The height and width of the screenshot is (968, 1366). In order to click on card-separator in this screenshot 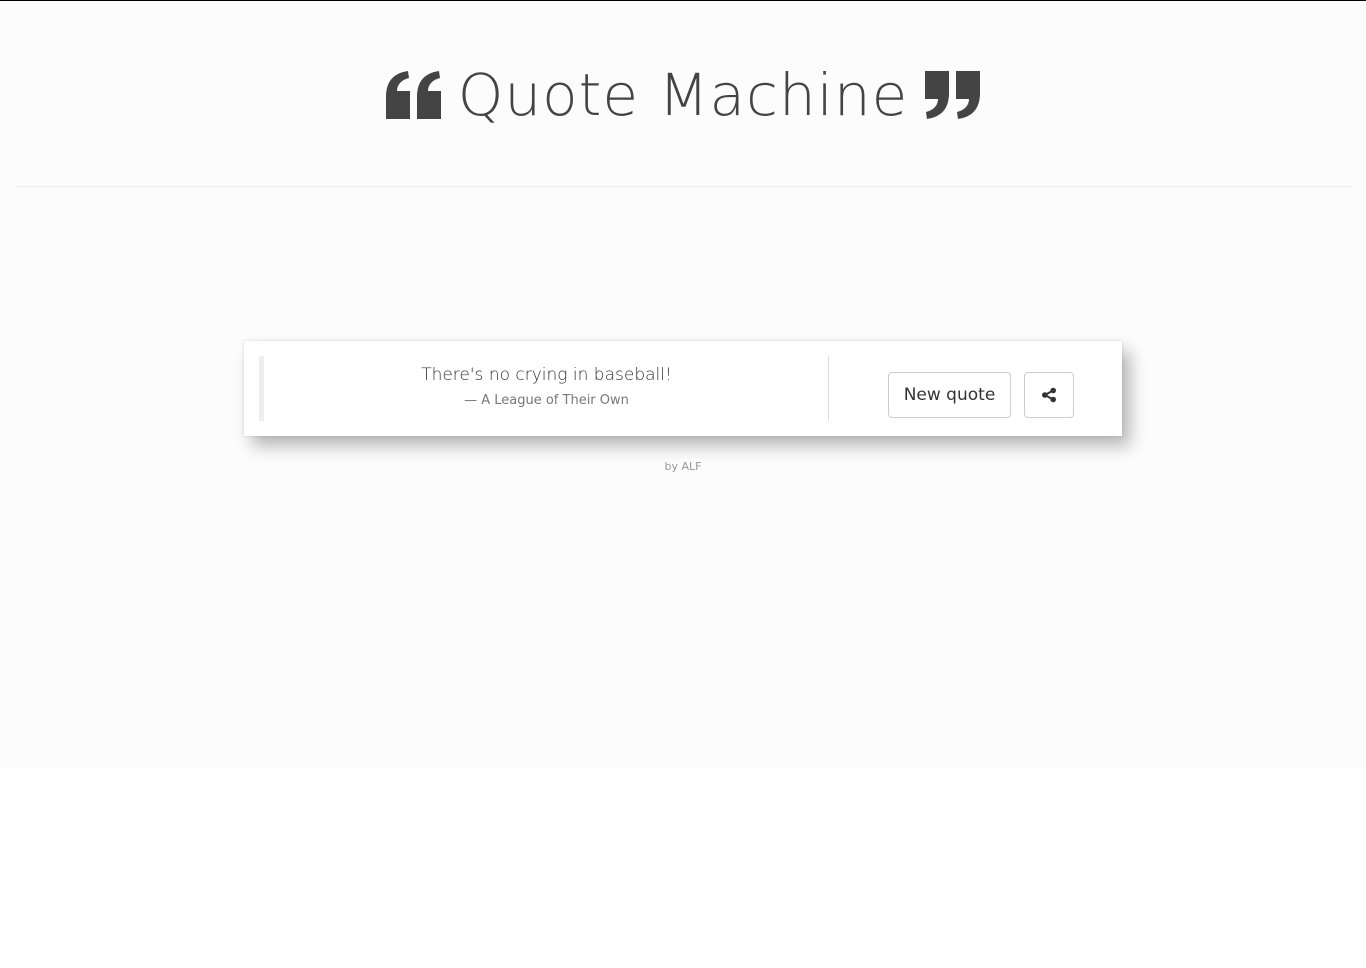, I will do `click(828, 388)`.